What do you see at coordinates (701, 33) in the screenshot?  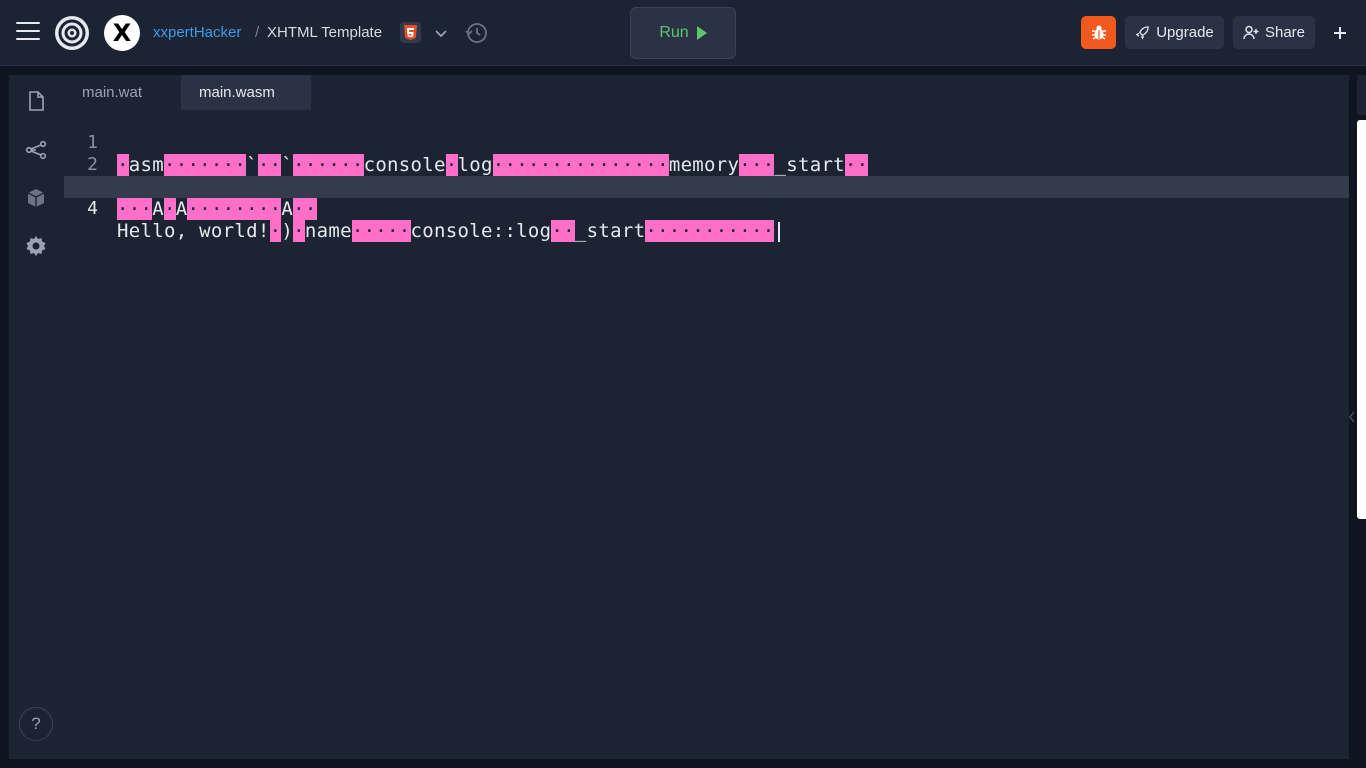 I see `play-icon` at bounding box center [701, 33].